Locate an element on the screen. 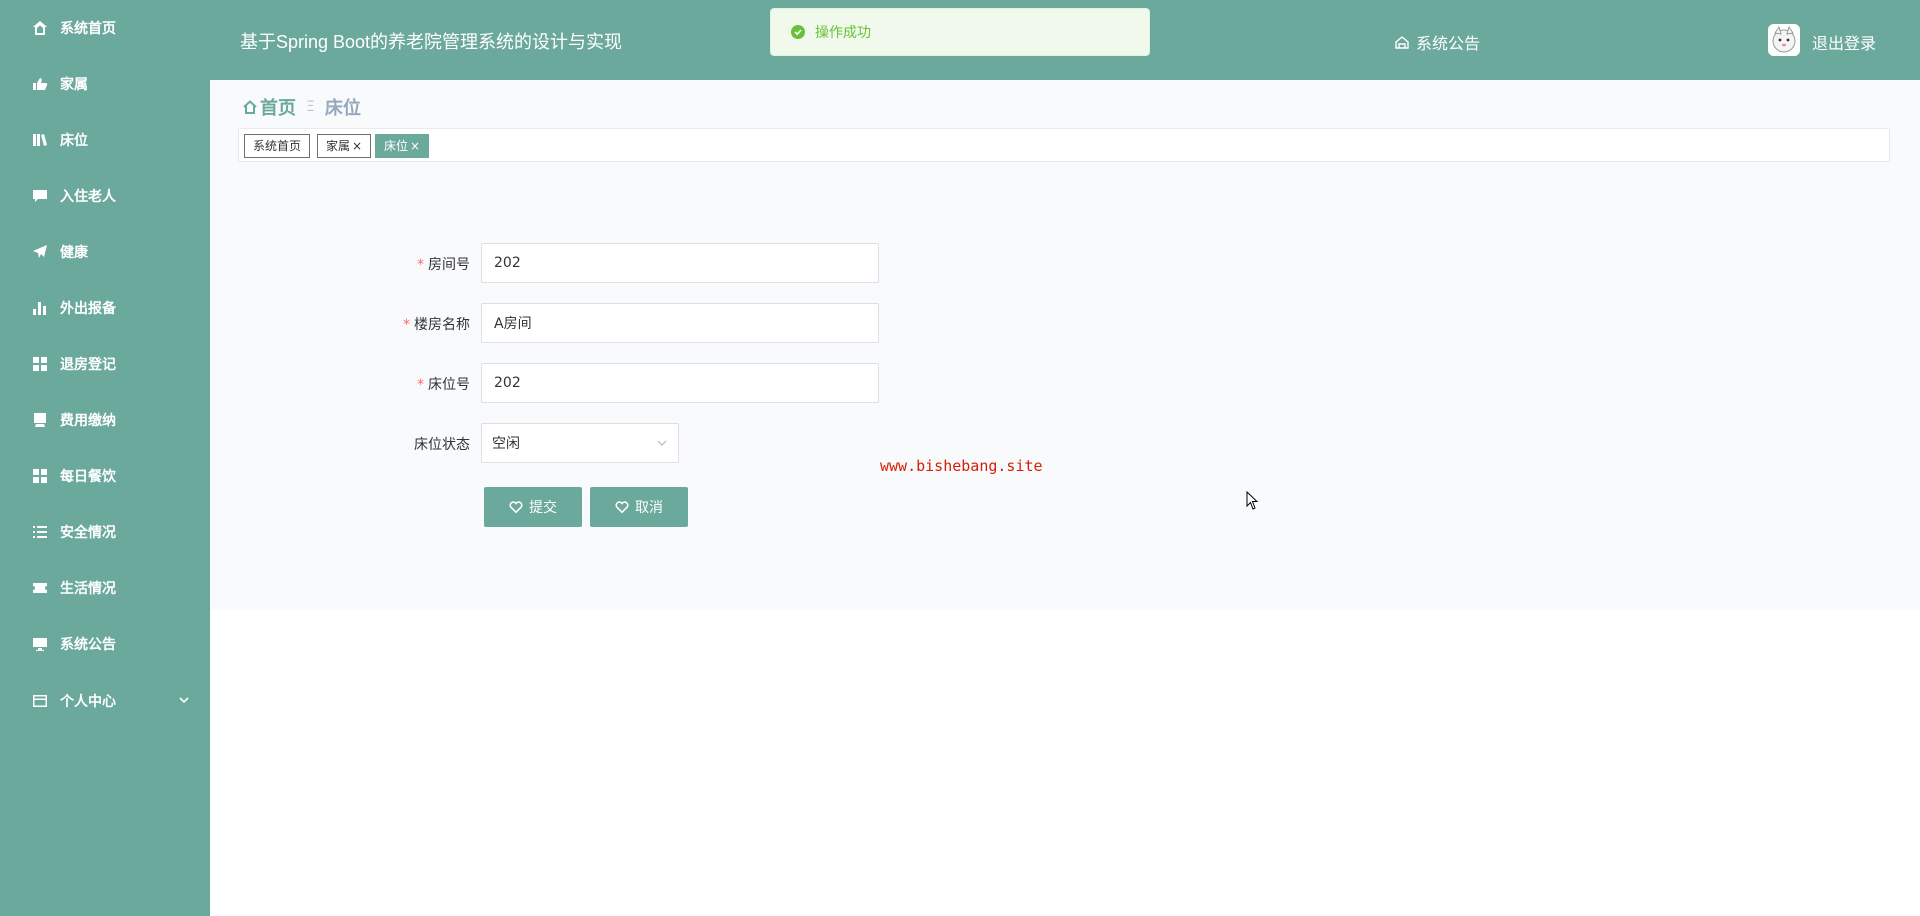 The image size is (1920, 916). bed-status-label-text: 床位状态 is located at coordinates (442, 445).